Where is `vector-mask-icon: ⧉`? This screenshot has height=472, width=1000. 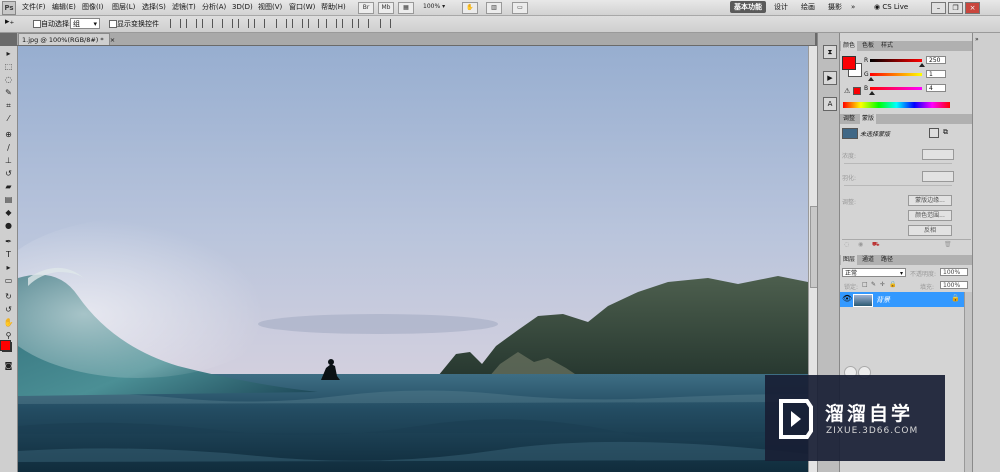
vector-mask-icon: ⧉ is located at coordinates (945, 132).